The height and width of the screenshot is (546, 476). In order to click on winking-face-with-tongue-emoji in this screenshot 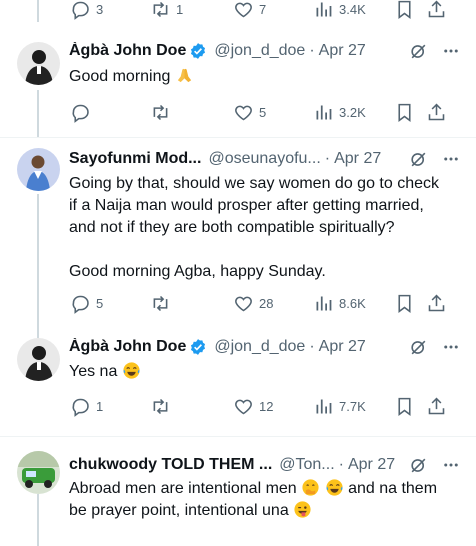, I will do `click(302, 509)`.